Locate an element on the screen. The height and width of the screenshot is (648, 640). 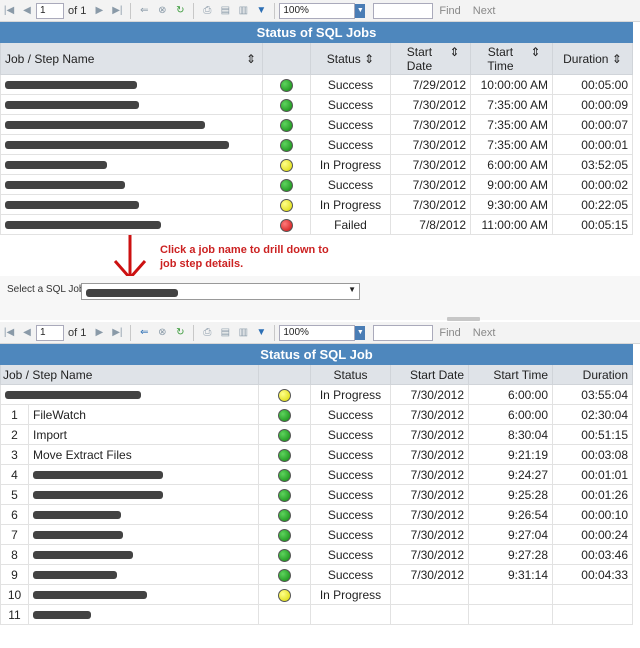
job-row: Success 7/30/2012 7:35:00 AM 00:00:01 is located at coordinates (317, 144).